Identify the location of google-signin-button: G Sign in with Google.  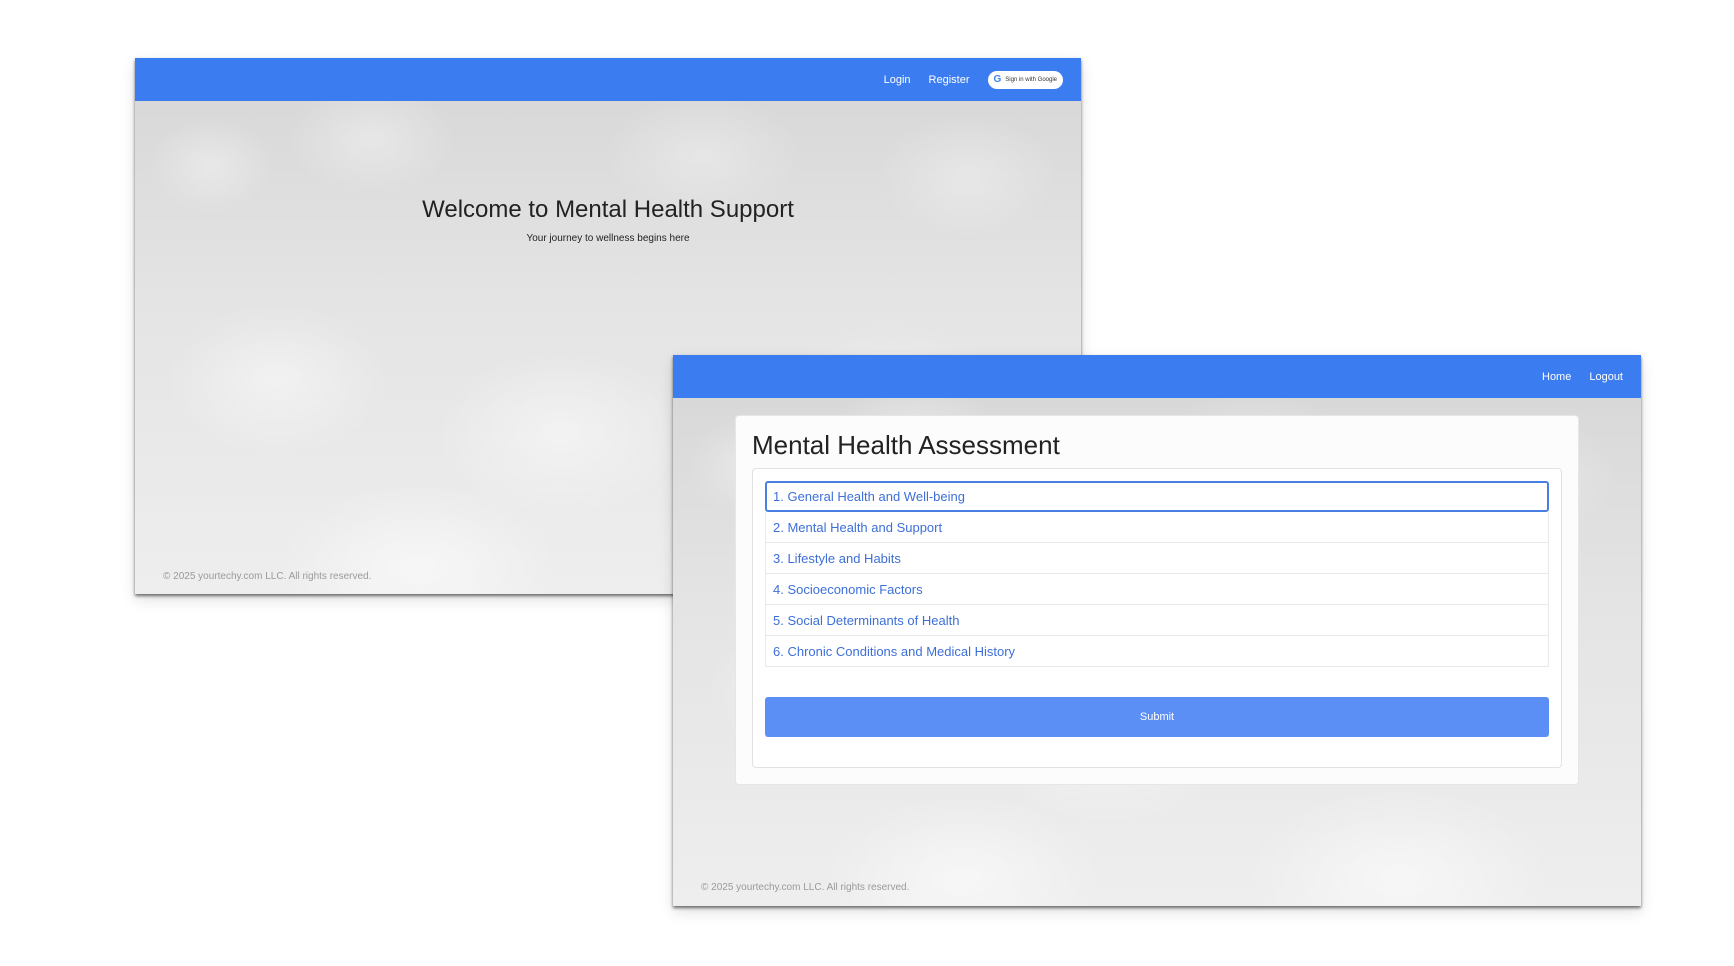
(1025, 79).